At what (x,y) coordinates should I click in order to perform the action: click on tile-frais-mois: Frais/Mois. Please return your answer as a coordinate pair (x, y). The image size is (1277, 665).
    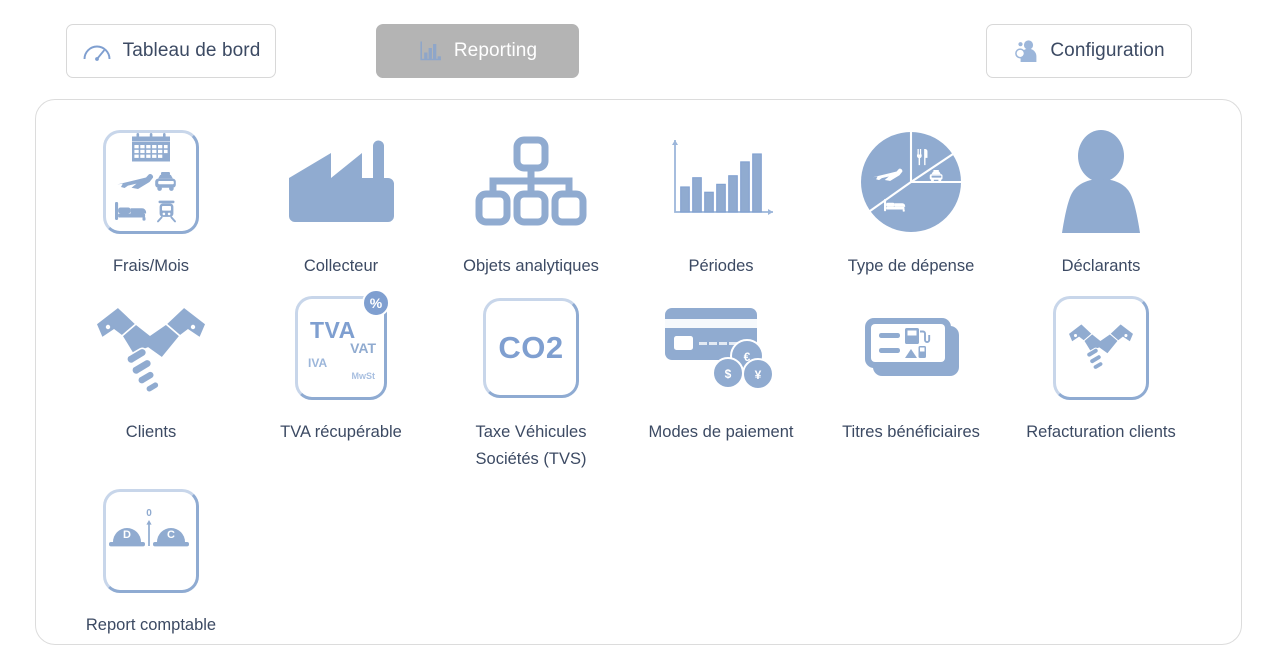
    Looking at the image, I should click on (151, 197).